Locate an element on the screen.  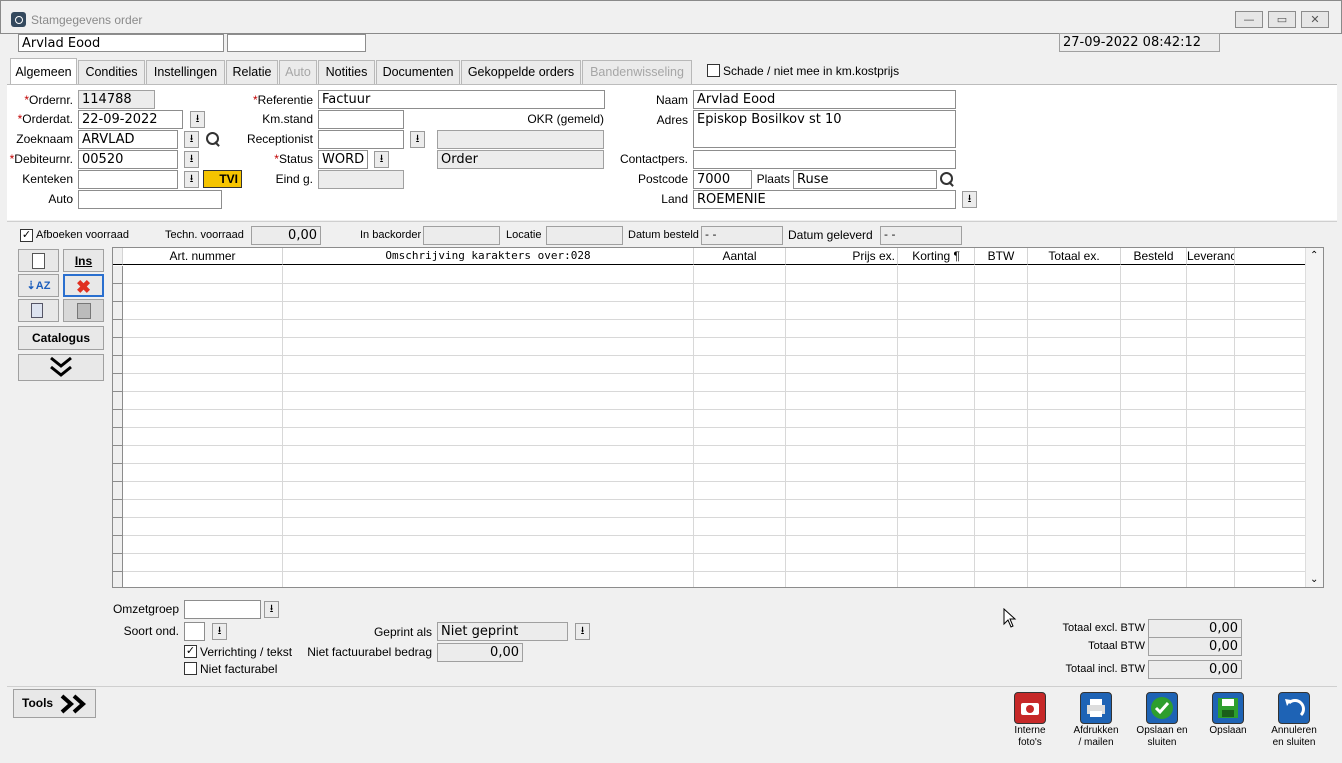
delete-line-button: ✖ is located at coordinates (83, 285).